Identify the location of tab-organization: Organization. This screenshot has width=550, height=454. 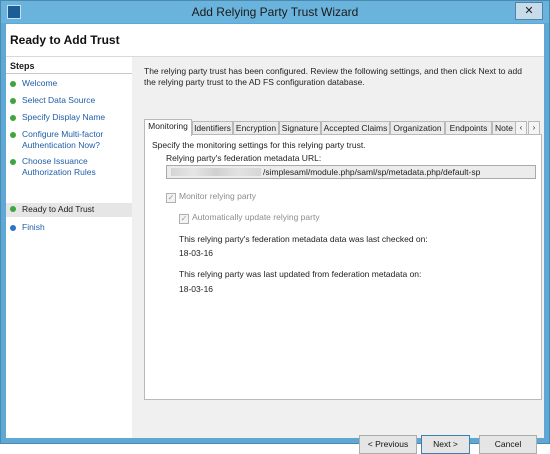
(417, 128).